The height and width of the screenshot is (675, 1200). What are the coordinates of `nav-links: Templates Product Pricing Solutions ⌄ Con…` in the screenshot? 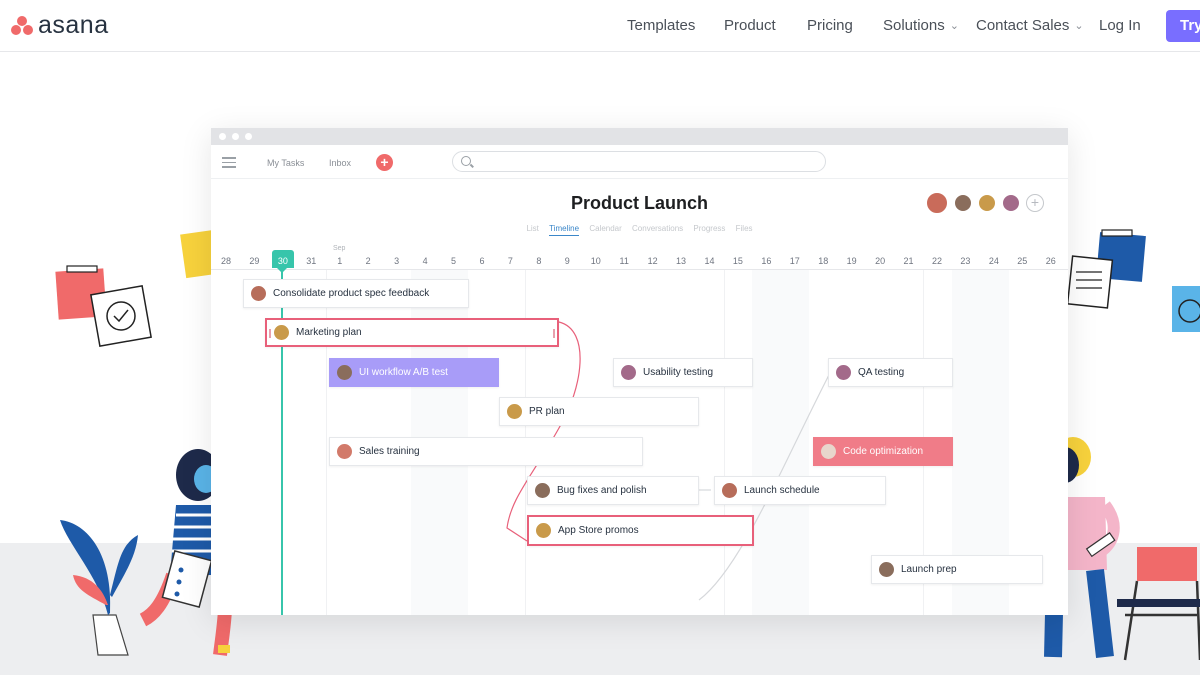 It's located at (600, 27).